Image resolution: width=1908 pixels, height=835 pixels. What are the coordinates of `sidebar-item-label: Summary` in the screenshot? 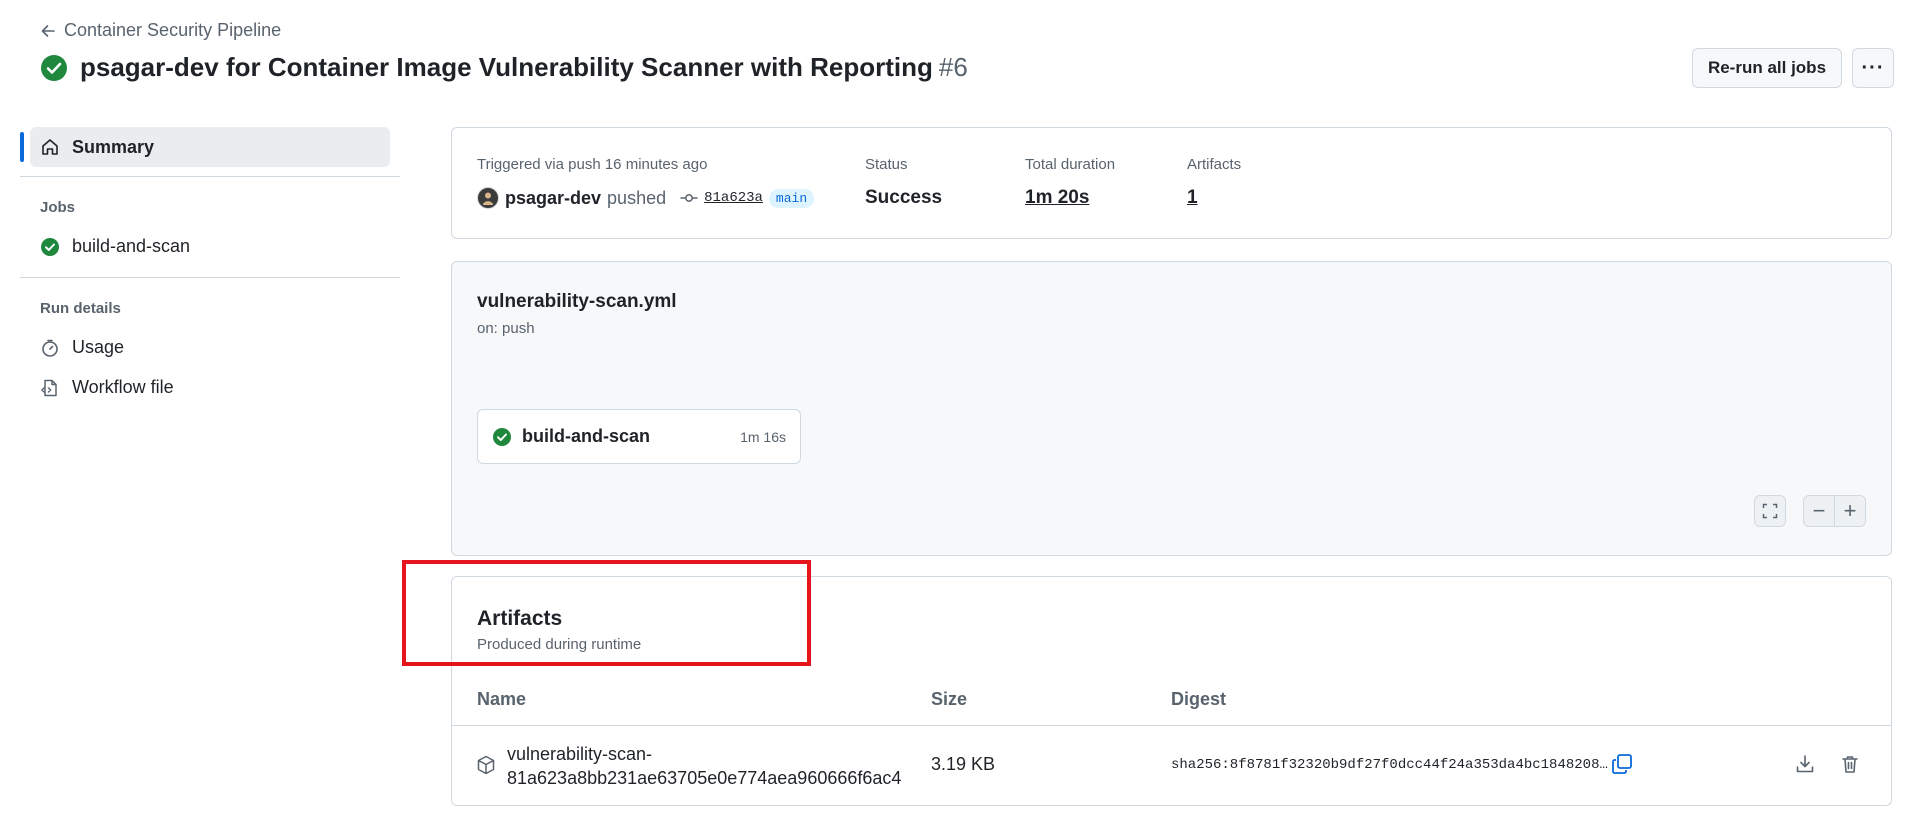 It's located at (113, 146).